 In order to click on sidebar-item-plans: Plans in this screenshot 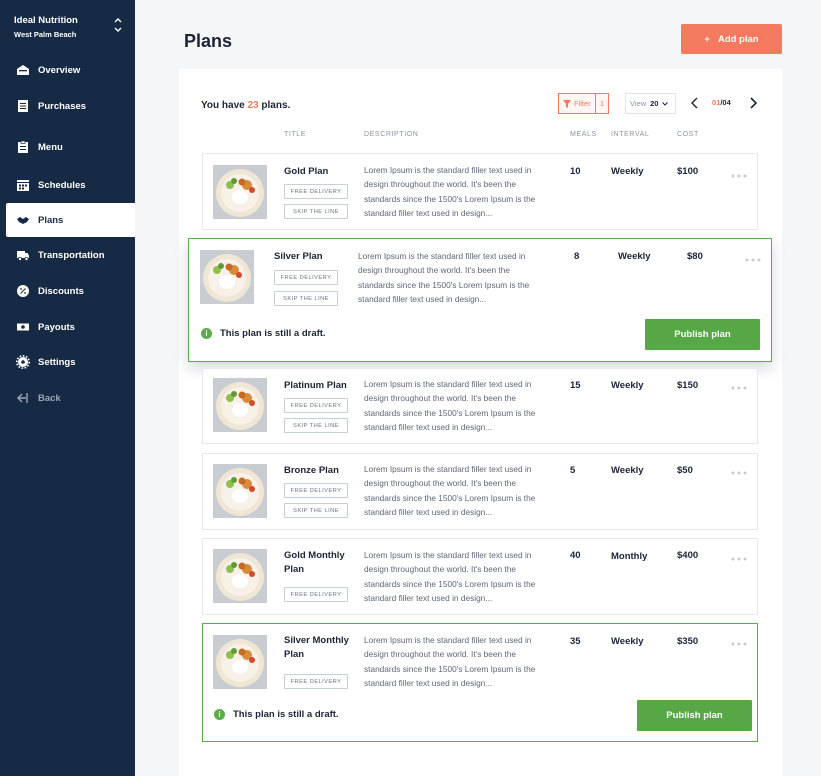, I will do `click(70, 220)`.